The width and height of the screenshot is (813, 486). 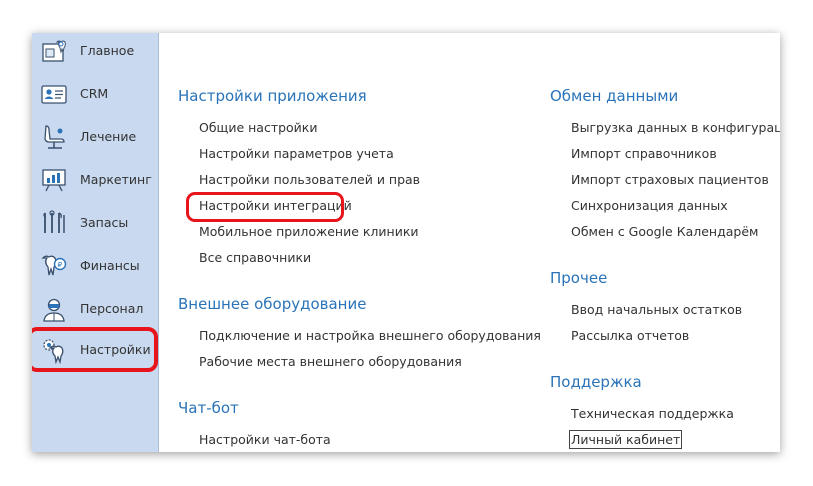 What do you see at coordinates (614, 96) in the screenshot?
I see `section-title-data-exchange: Обмен данными` at bounding box center [614, 96].